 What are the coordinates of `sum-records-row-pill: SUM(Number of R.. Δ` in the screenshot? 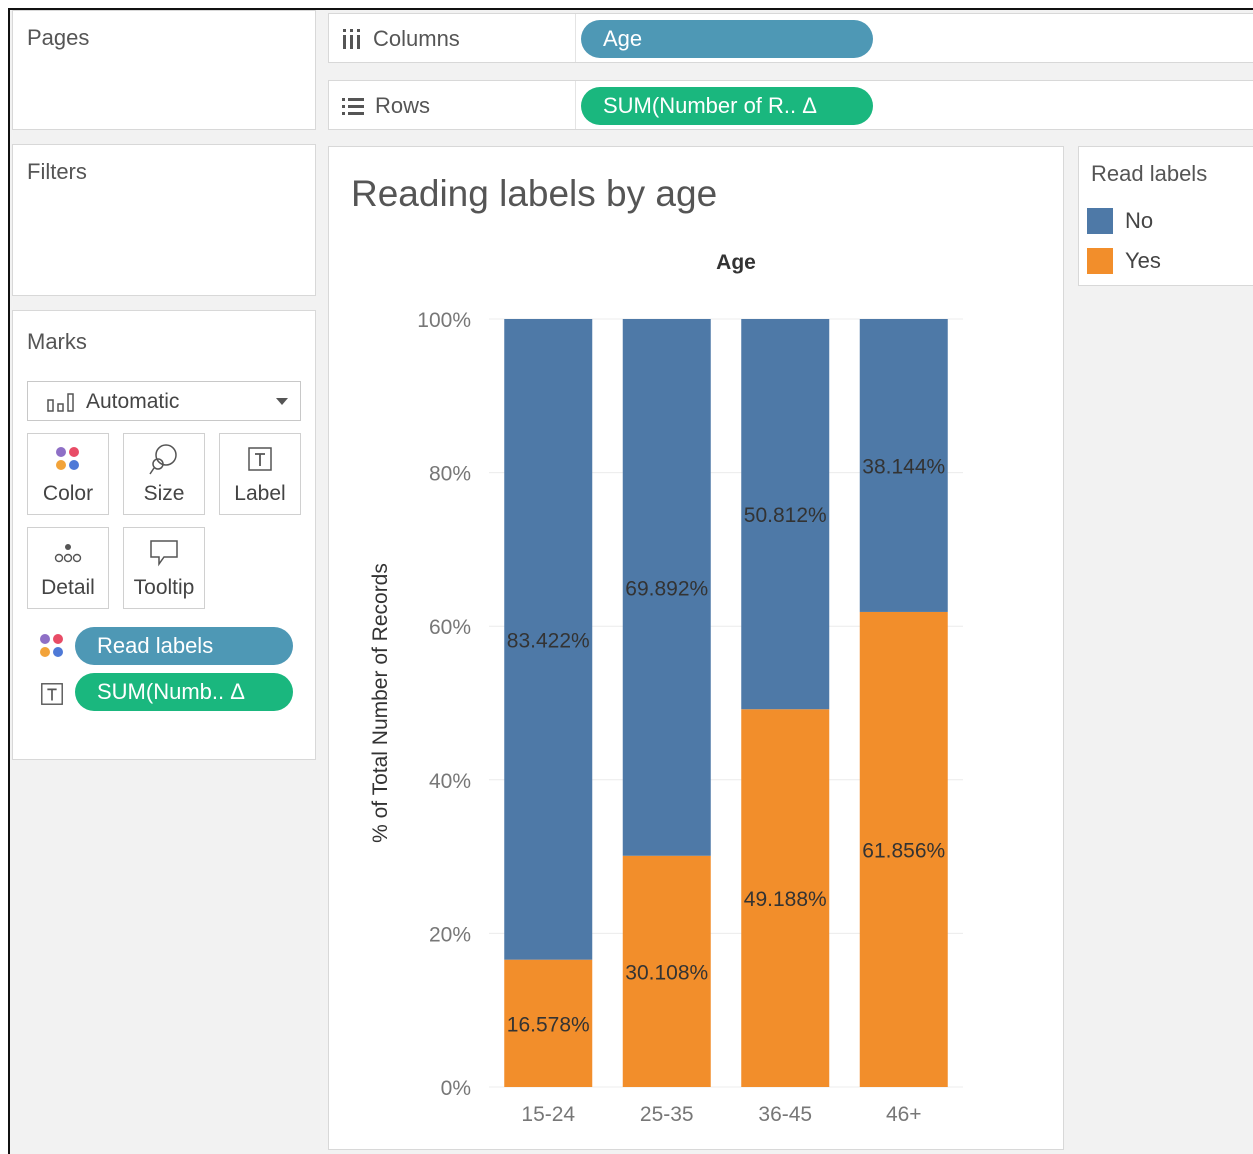 It's located at (727, 106).